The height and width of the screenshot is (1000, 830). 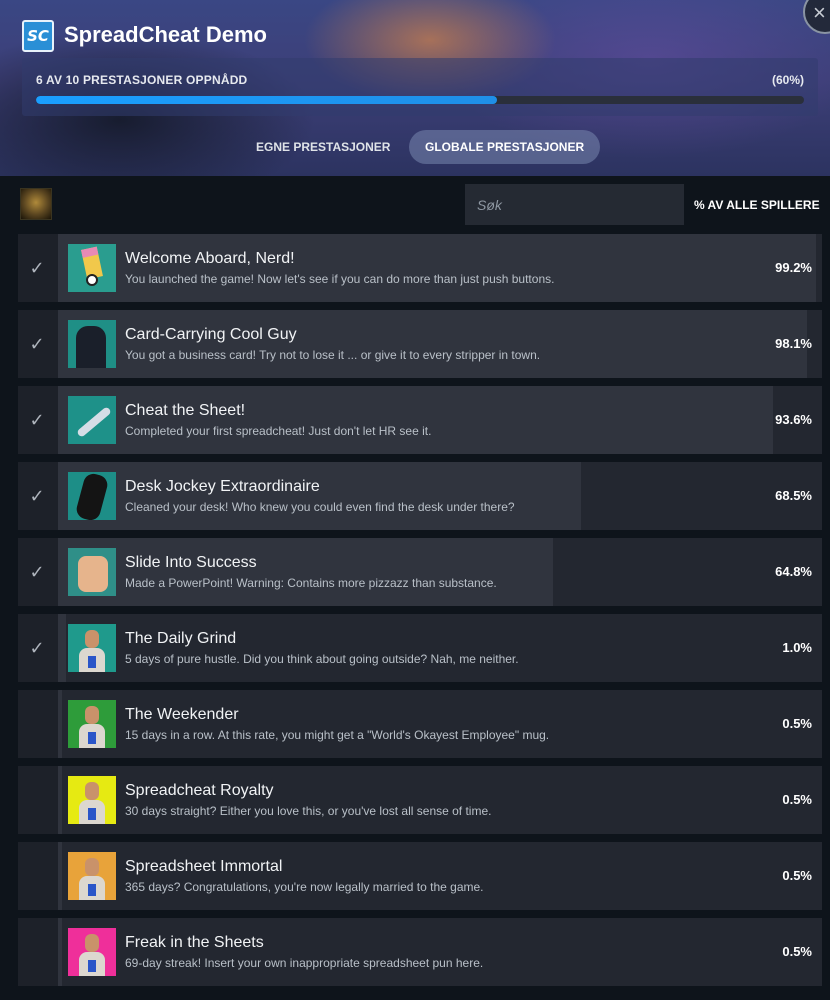 What do you see at coordinates (181, 638) in the screenshot?
I see `achievement-name: The Daily Grind` at bounding box center [181, 638].